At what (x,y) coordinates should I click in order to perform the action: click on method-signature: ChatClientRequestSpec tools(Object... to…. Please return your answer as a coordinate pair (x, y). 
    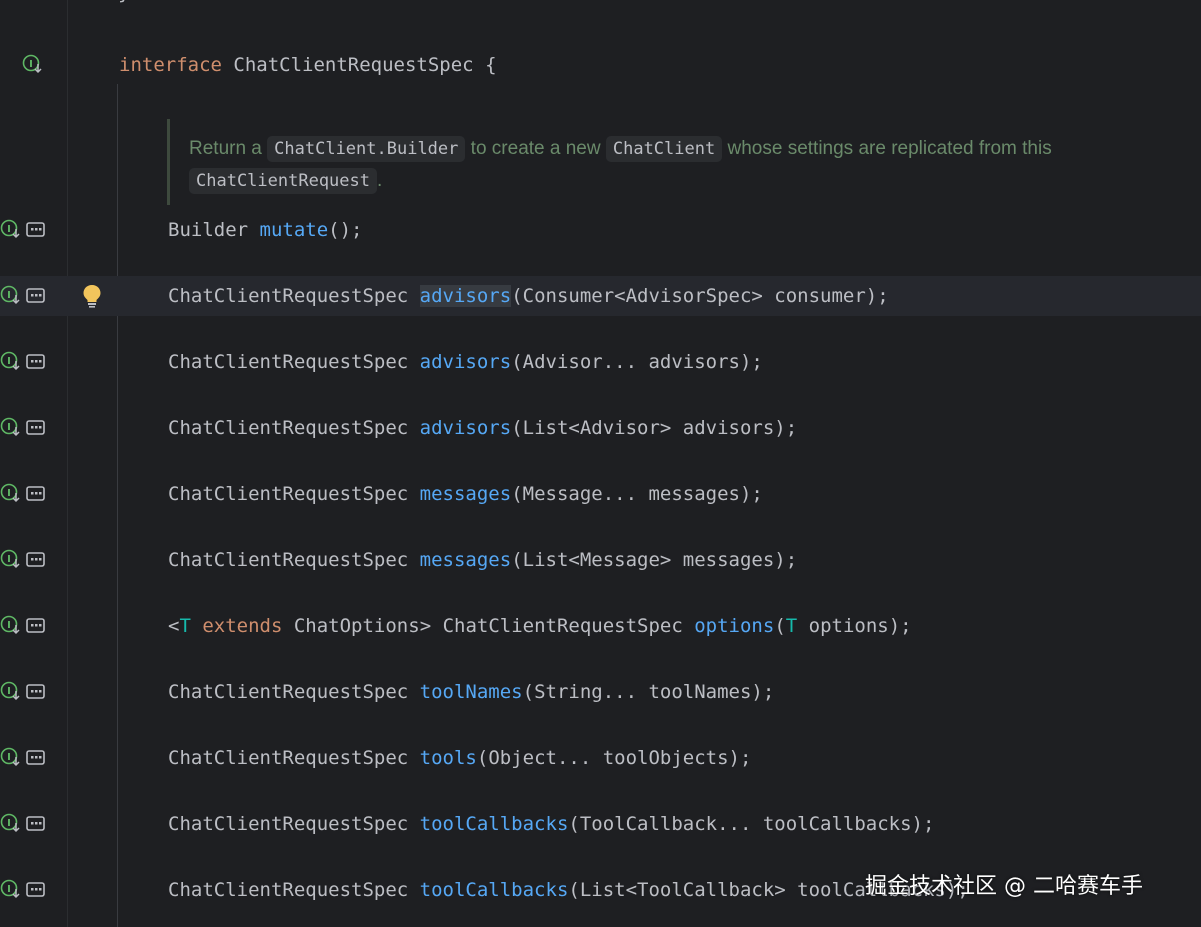
    Looking at the image, I should click on (459, 758).